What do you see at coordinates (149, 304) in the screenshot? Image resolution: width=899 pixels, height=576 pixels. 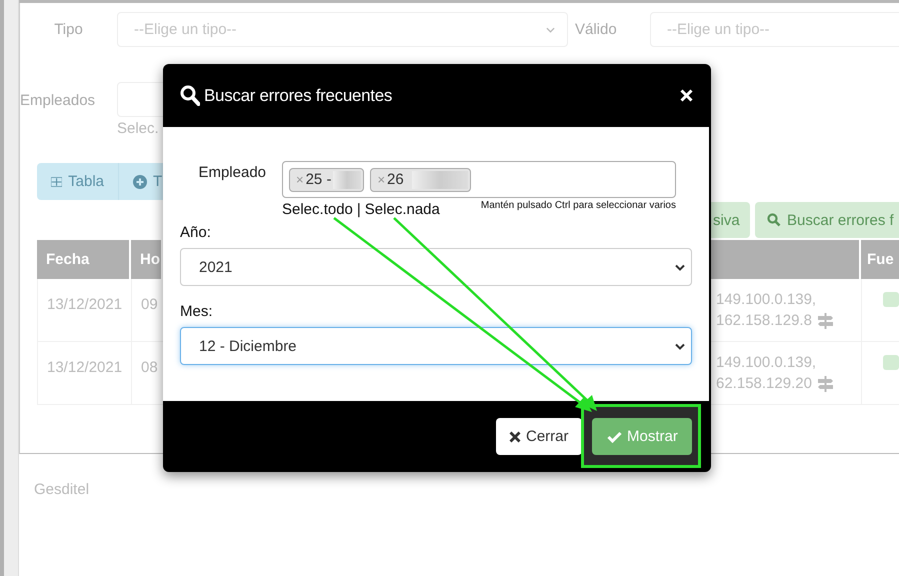 I see `table-cell: 09` at bounding box center [149, 304].